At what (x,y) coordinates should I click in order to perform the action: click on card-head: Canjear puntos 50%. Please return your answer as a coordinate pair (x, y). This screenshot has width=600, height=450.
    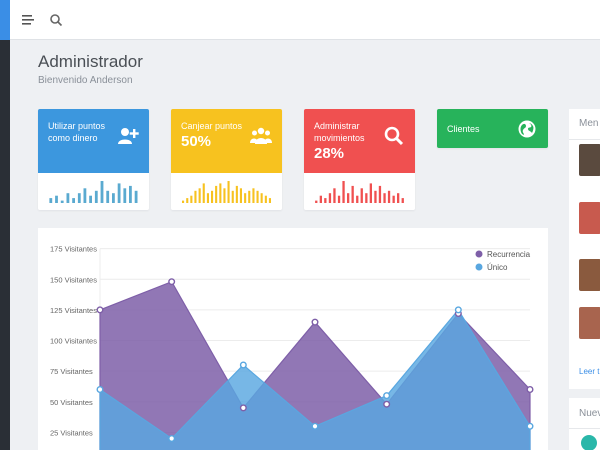
    Looking at the image, I should click on (226, 141).